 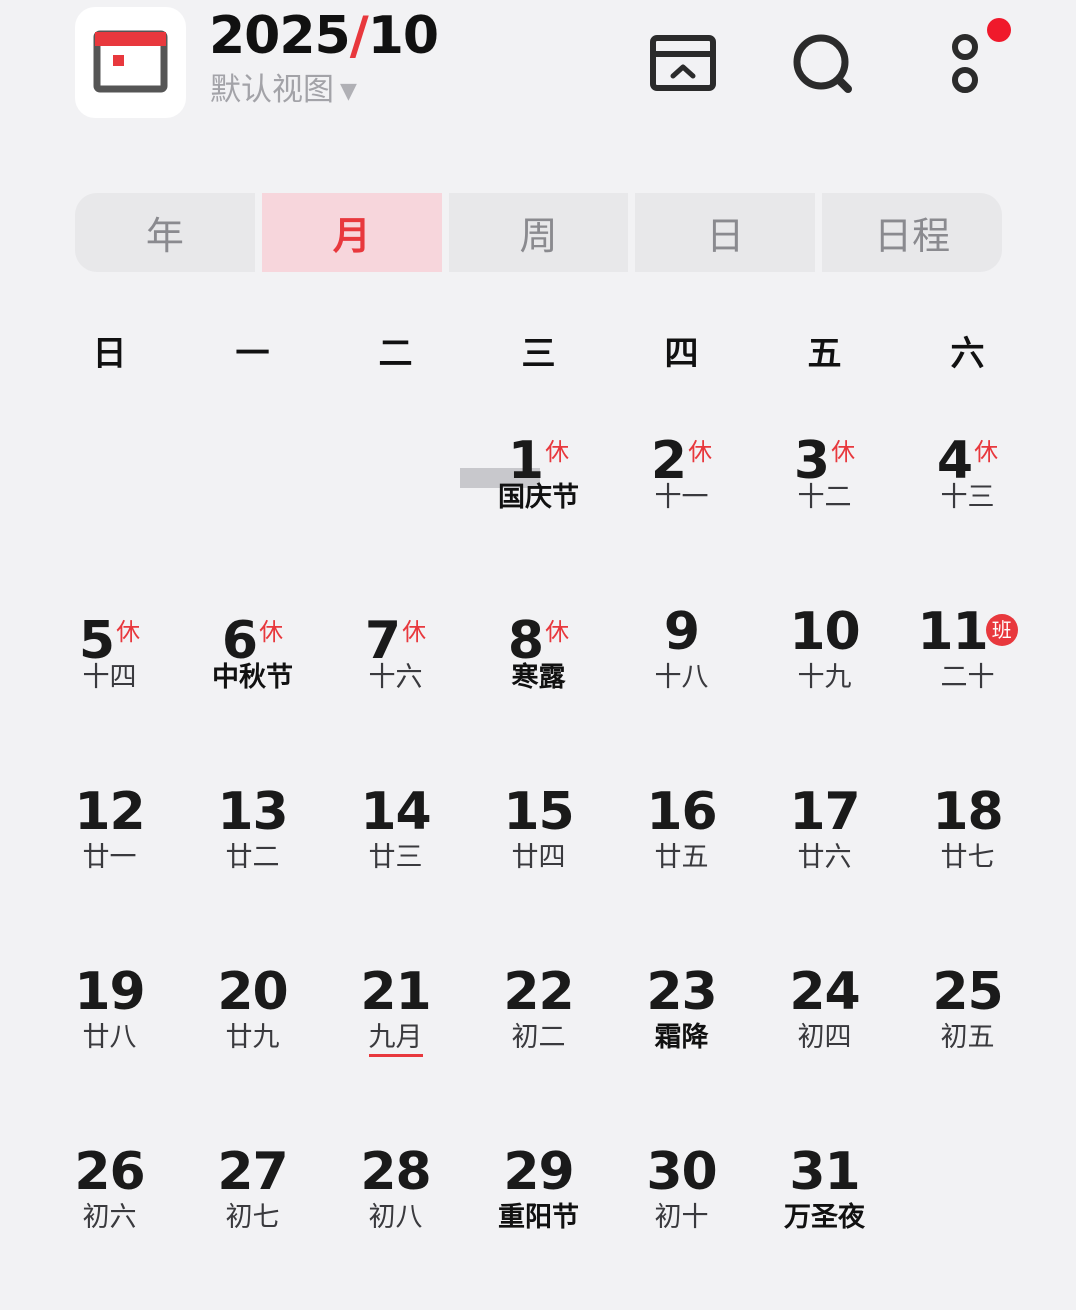 I want to click on day-cell: 18 廿七, so click(x=967, y=860).